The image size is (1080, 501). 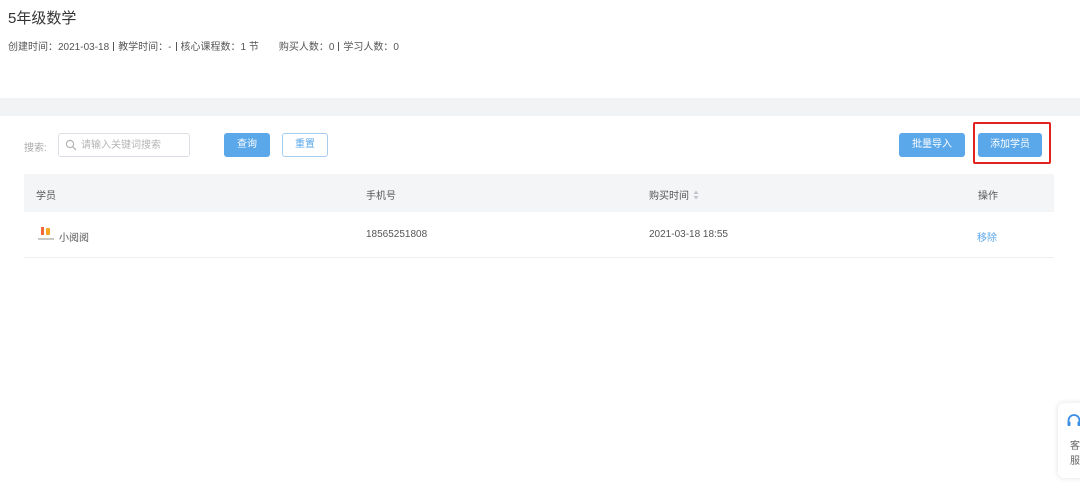 What do you see at coordinates (987, 236) in the screenshot?
I see `remove-link: 移除` at bounding box center [987, 236].